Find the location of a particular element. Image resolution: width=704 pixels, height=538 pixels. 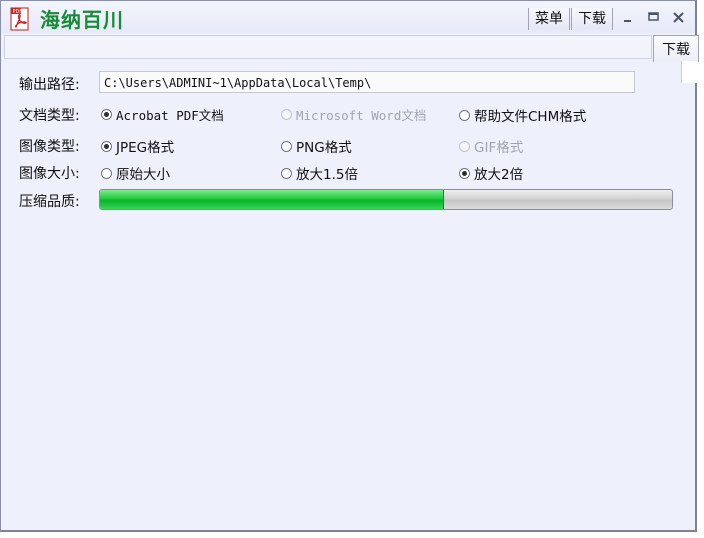

radio-size-original: 原始大小 is located at coordinates (135, 173).